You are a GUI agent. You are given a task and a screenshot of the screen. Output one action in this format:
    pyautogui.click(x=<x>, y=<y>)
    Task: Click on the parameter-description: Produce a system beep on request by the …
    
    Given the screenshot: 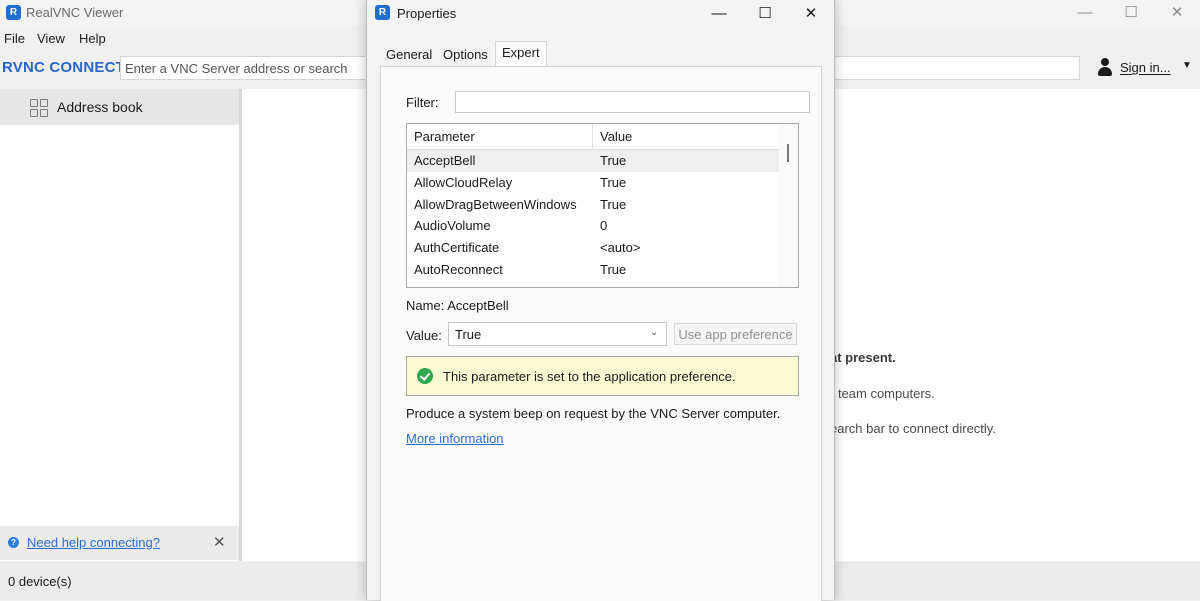 What is the action you would take?
    pyautogui.click(x=593, y=413)
    